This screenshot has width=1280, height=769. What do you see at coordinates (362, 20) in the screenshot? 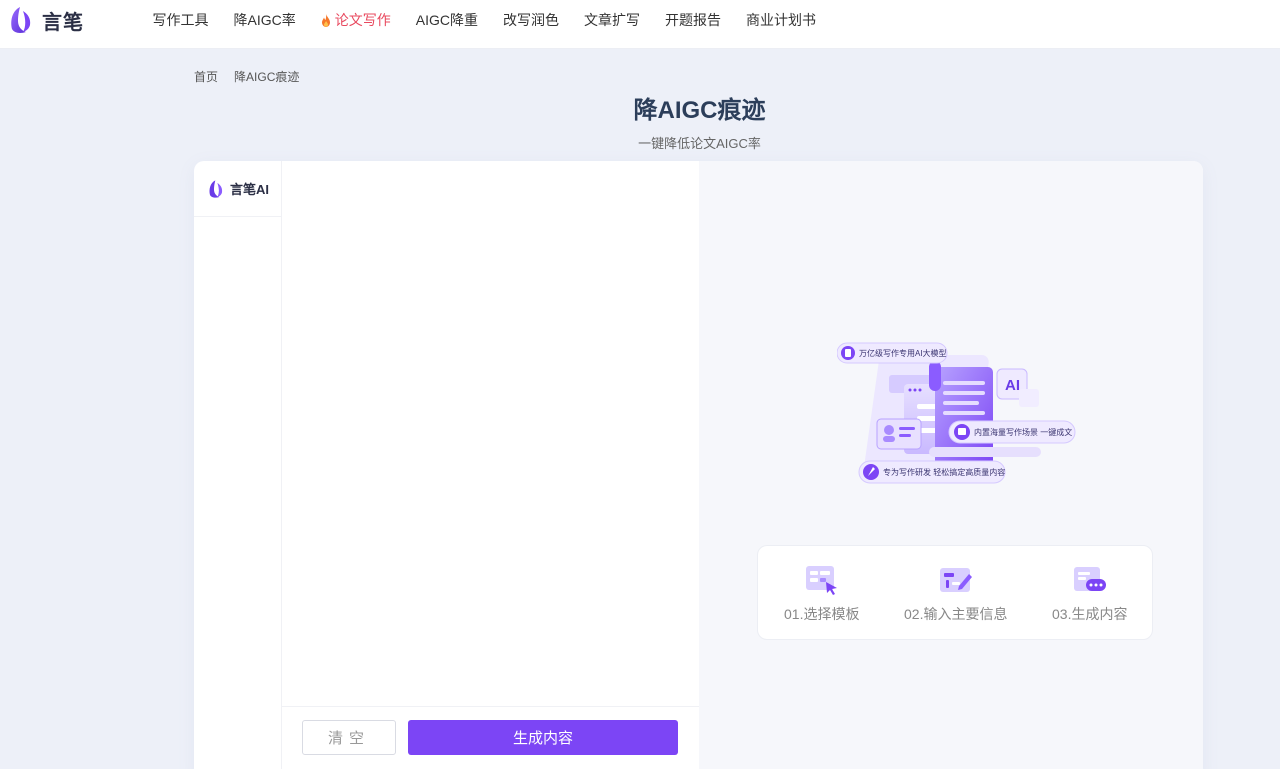
I see `nav-item-label: 论文写作` at bounding box center [362, 20].